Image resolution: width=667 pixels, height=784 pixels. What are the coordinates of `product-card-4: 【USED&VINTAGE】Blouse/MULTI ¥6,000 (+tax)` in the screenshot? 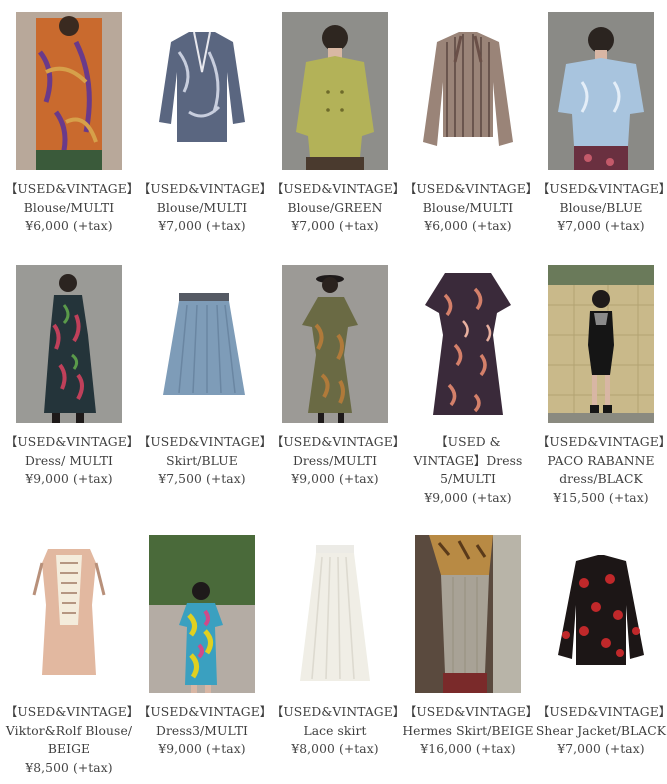 It's located at (468, 124).